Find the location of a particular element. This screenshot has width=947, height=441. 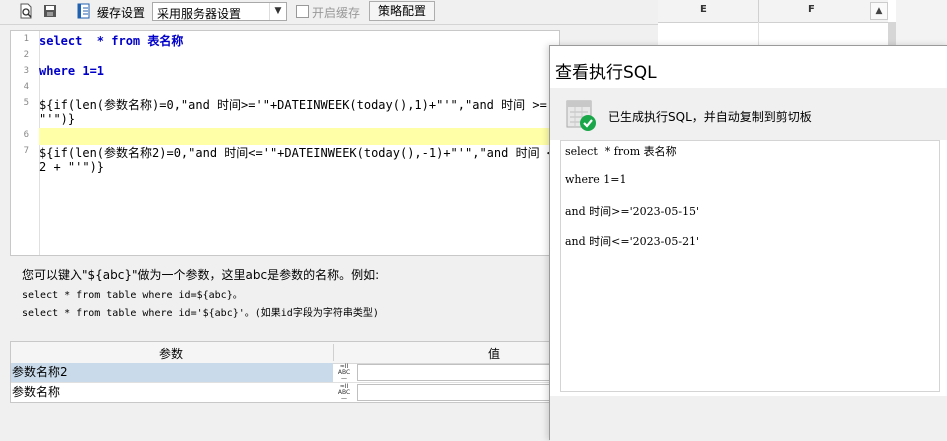

line-number-gutter: 1 2 3 4 5 6 7 is located at coordinates (25, 143).